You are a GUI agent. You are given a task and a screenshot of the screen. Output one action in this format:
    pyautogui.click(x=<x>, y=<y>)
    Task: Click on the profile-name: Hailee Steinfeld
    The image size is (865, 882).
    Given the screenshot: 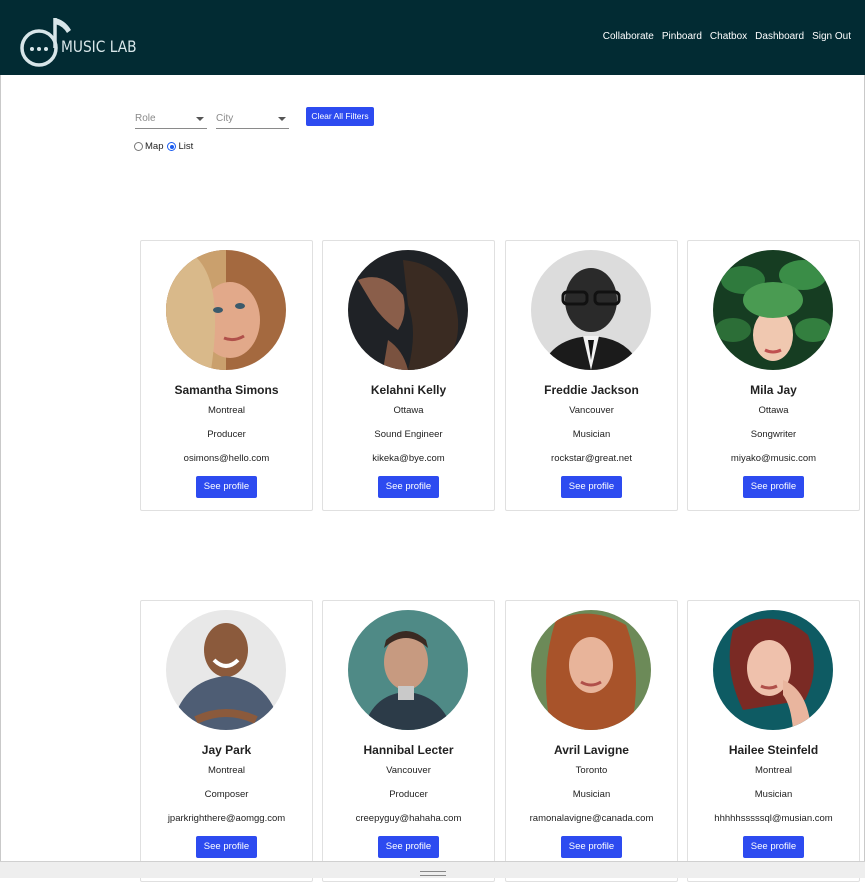 What is the action you would take?
    pyautogui.click(x=773, y=750)
    